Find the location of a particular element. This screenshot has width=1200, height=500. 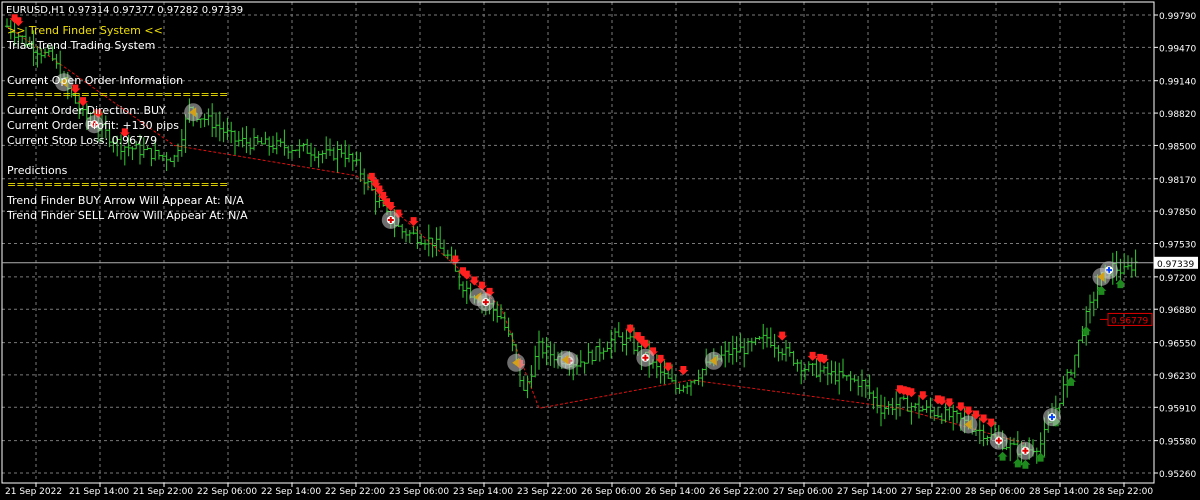

stop-loss-label: 0.96779 is located at coordinates (1129, 321).